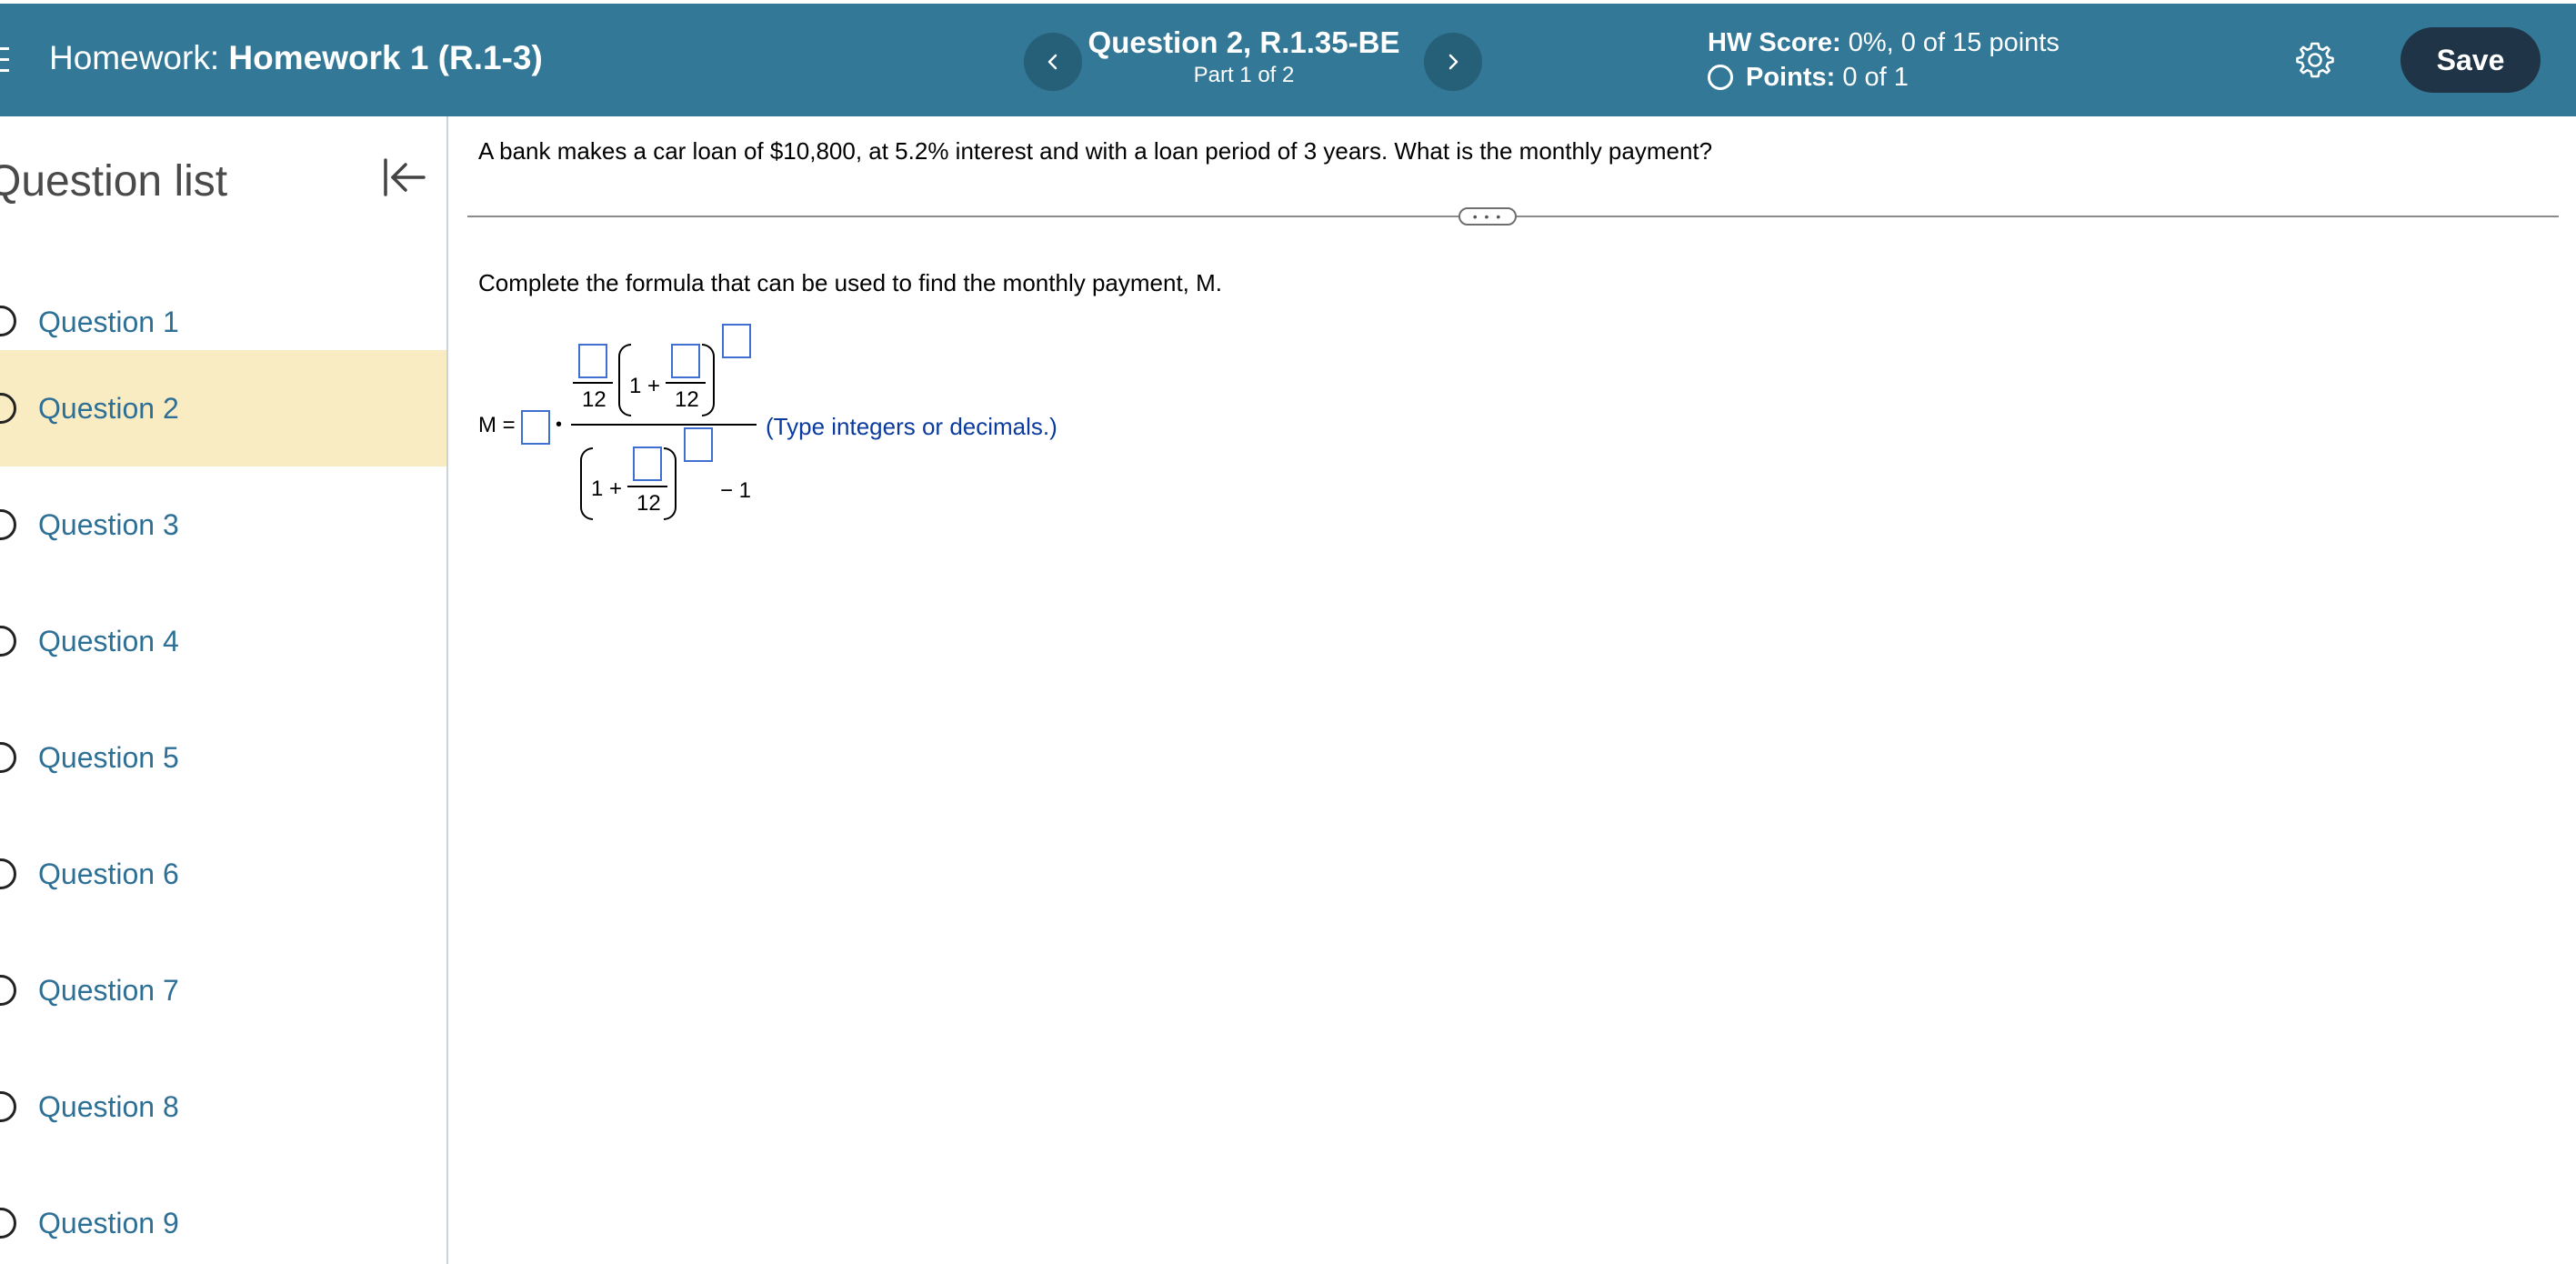  I want to click on hw-score-value: 0%, 0 of 15 points, so click(1954, 43).